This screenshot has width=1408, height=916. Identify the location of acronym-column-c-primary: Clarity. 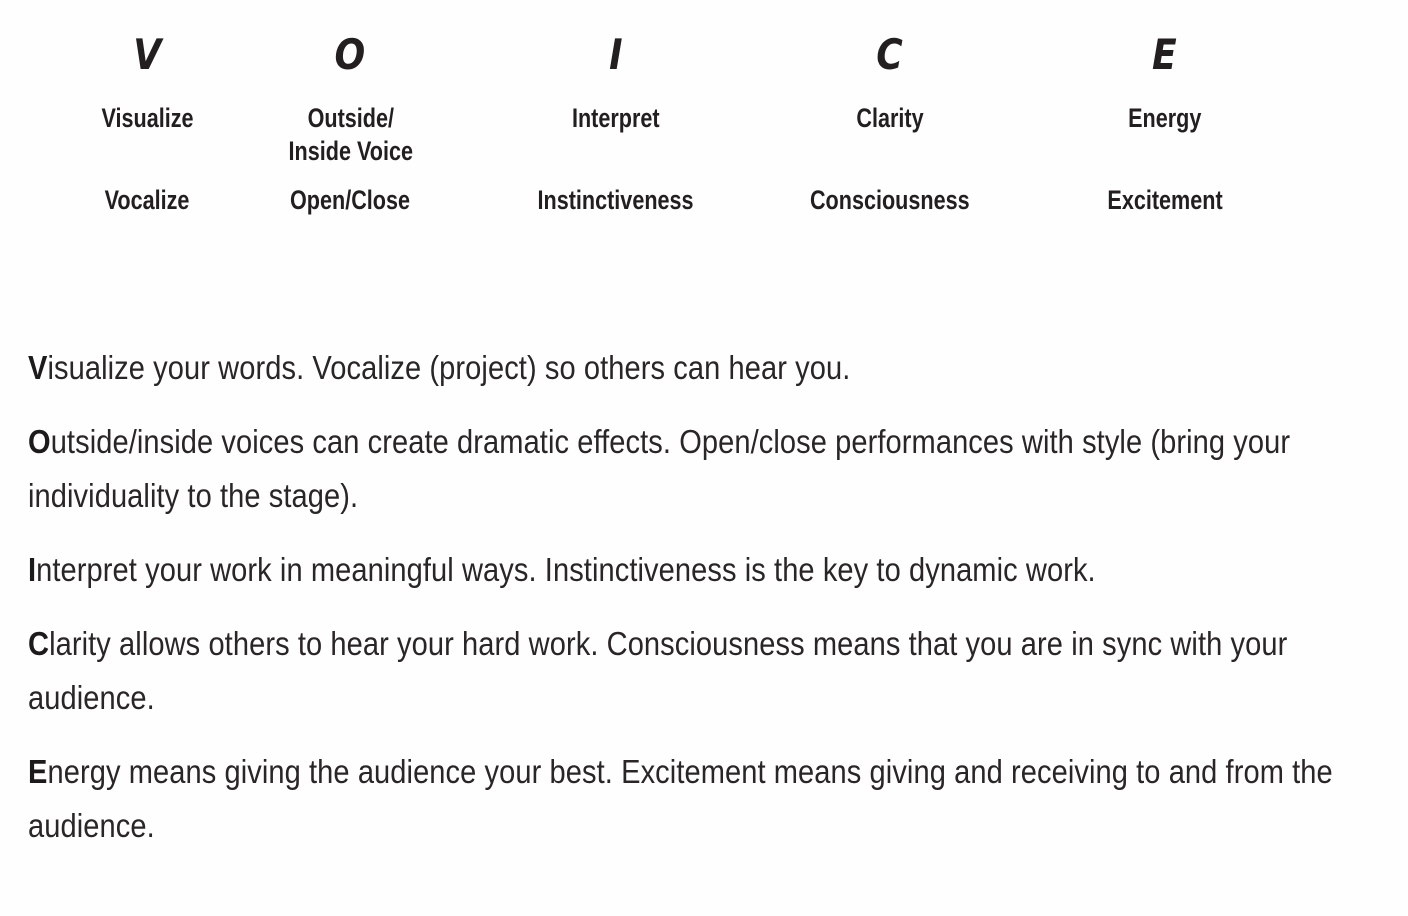
(890, 127).